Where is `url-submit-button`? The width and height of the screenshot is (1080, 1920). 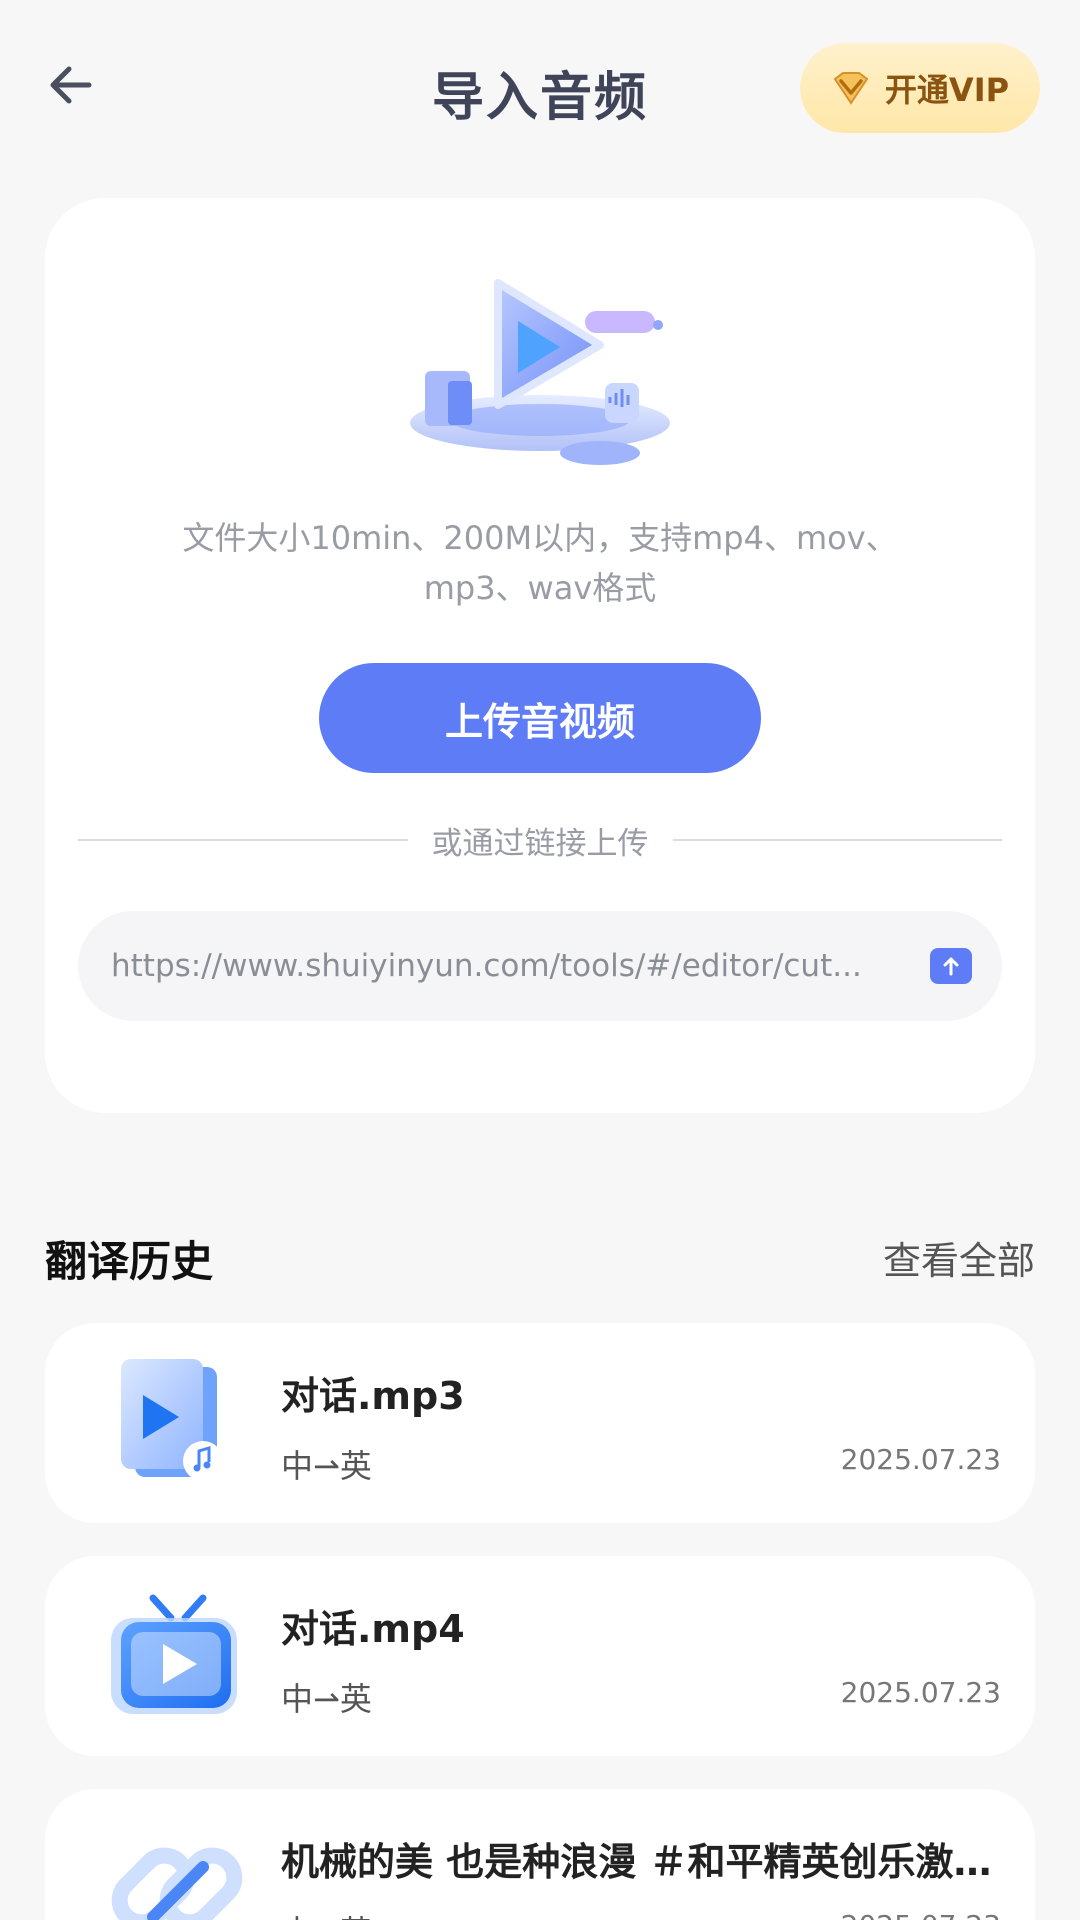 url-submit-button is located at coordinates (951, 966).